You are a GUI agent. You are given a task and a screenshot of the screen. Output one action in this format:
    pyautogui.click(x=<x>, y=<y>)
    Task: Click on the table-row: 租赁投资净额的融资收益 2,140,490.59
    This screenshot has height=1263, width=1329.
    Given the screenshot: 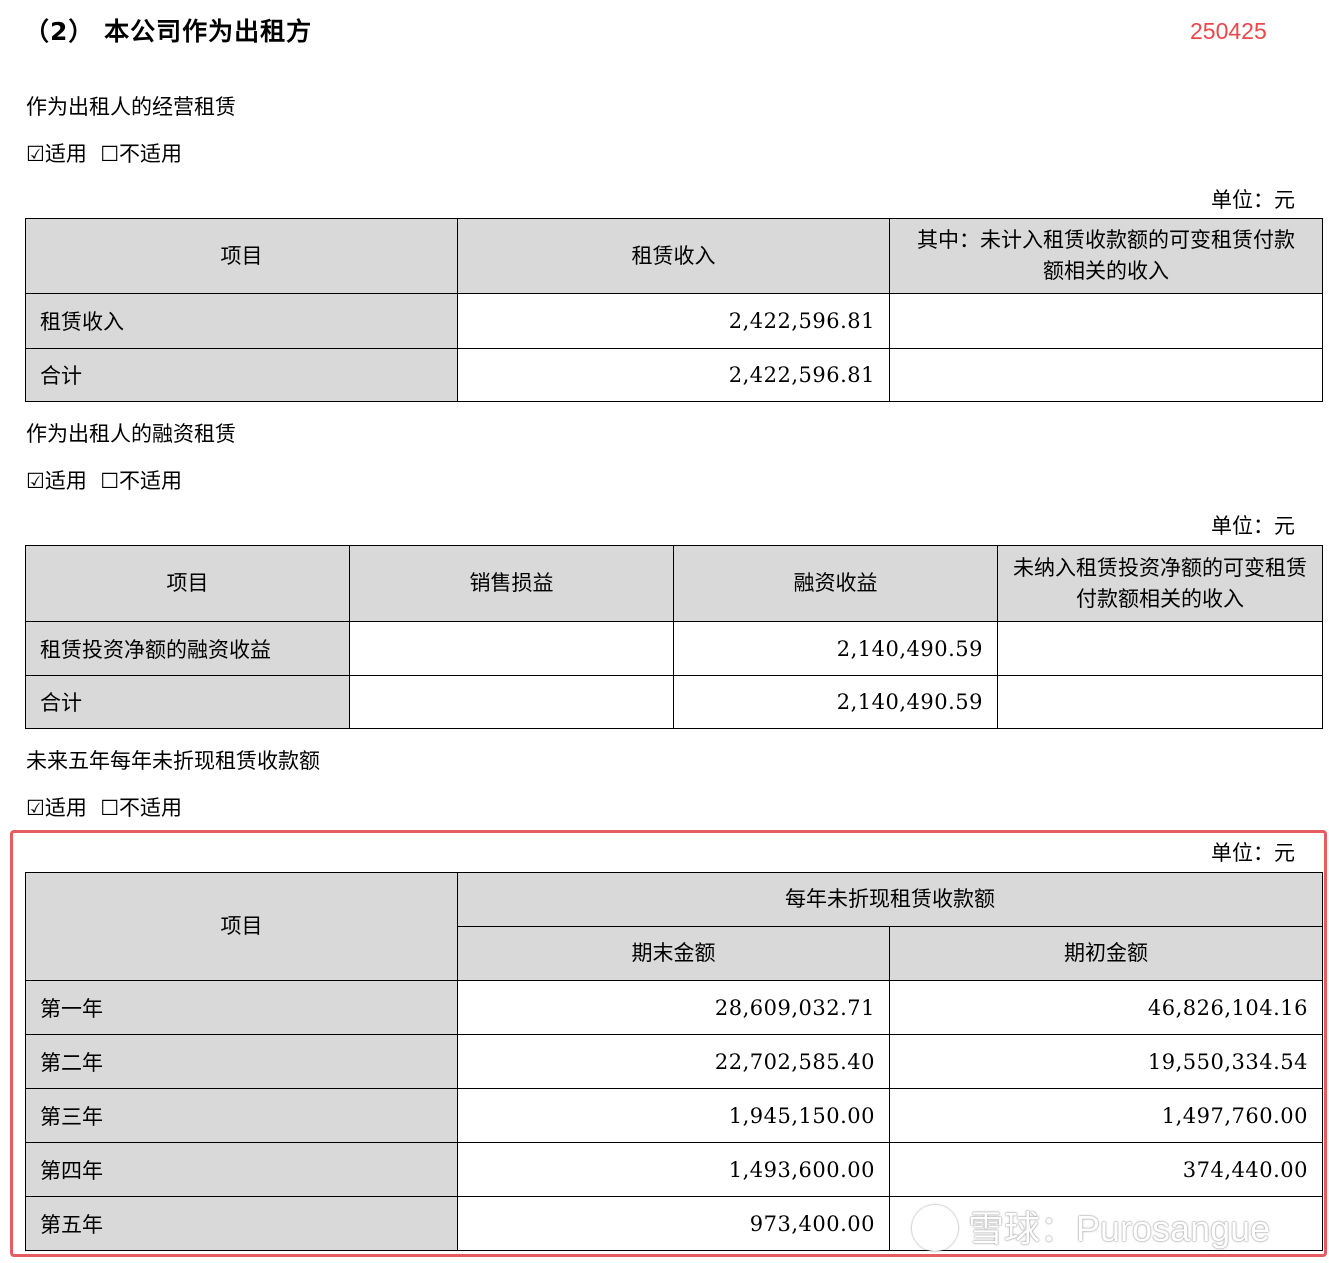 What is the action you would take?
    pyautogui.click(x=674, y=648)
    